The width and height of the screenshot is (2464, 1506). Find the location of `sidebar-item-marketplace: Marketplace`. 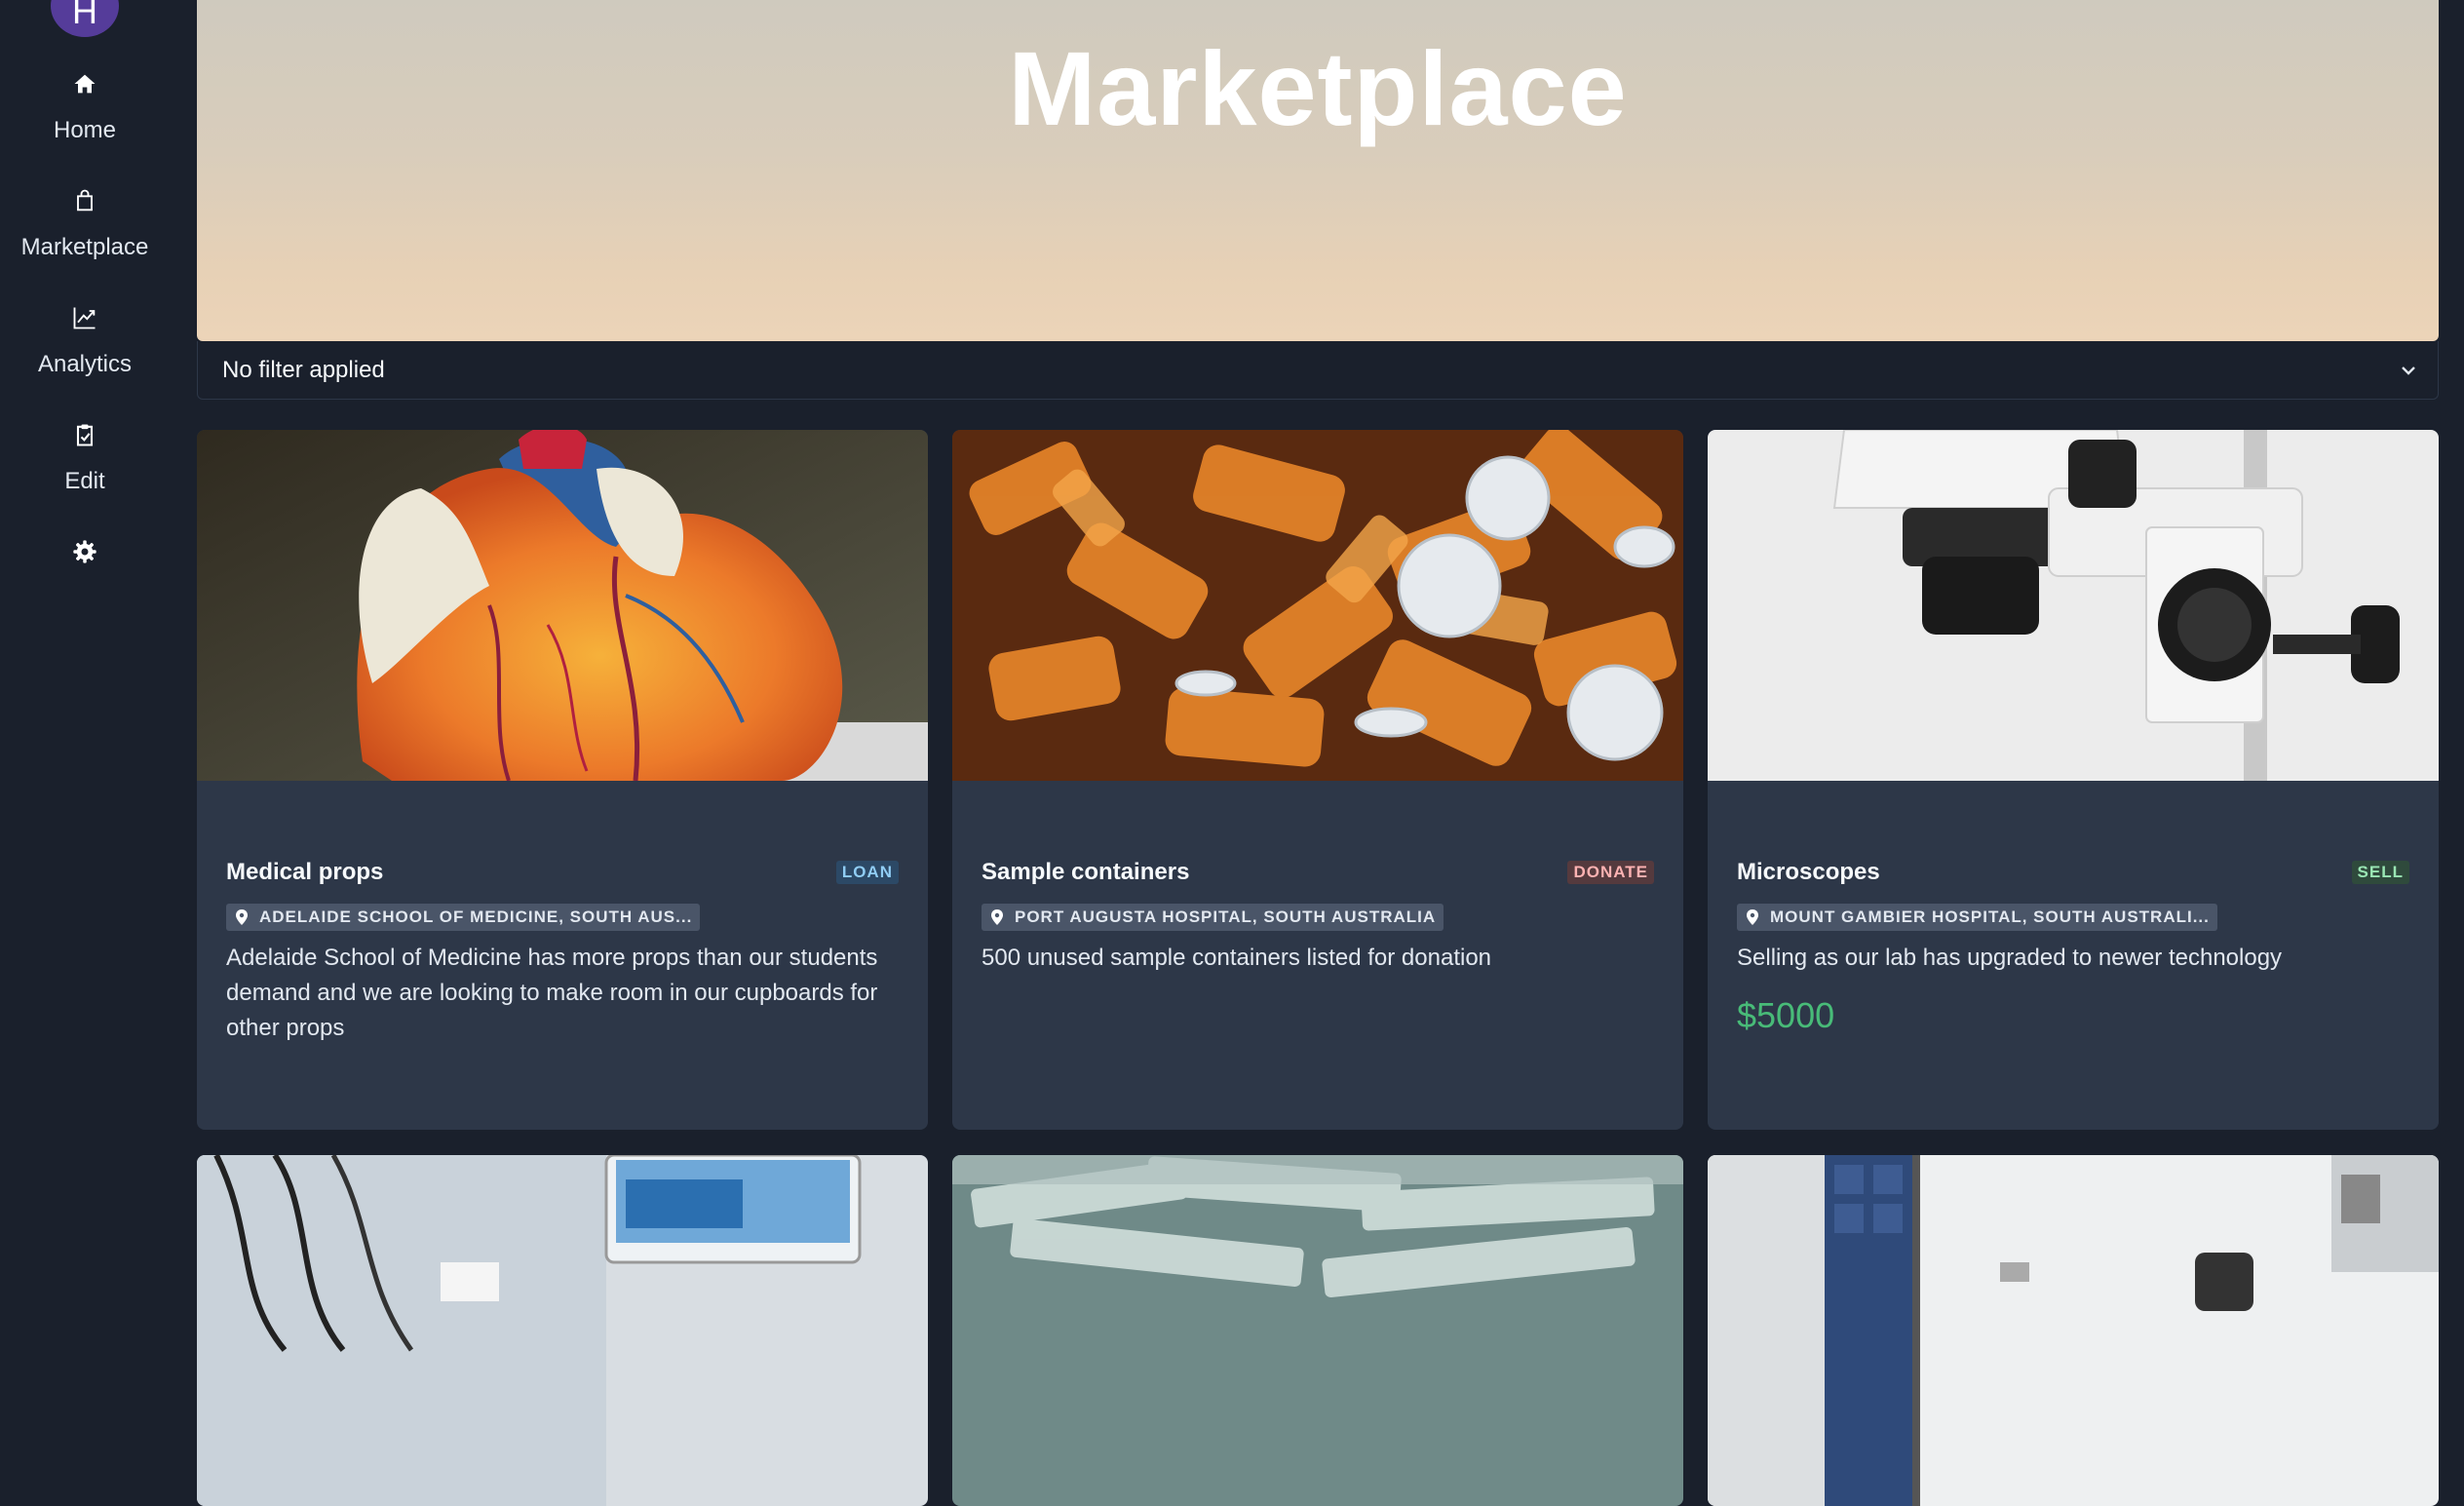

sidebar-item-marketplace: Marketplace is located at coordinates (85, 224).